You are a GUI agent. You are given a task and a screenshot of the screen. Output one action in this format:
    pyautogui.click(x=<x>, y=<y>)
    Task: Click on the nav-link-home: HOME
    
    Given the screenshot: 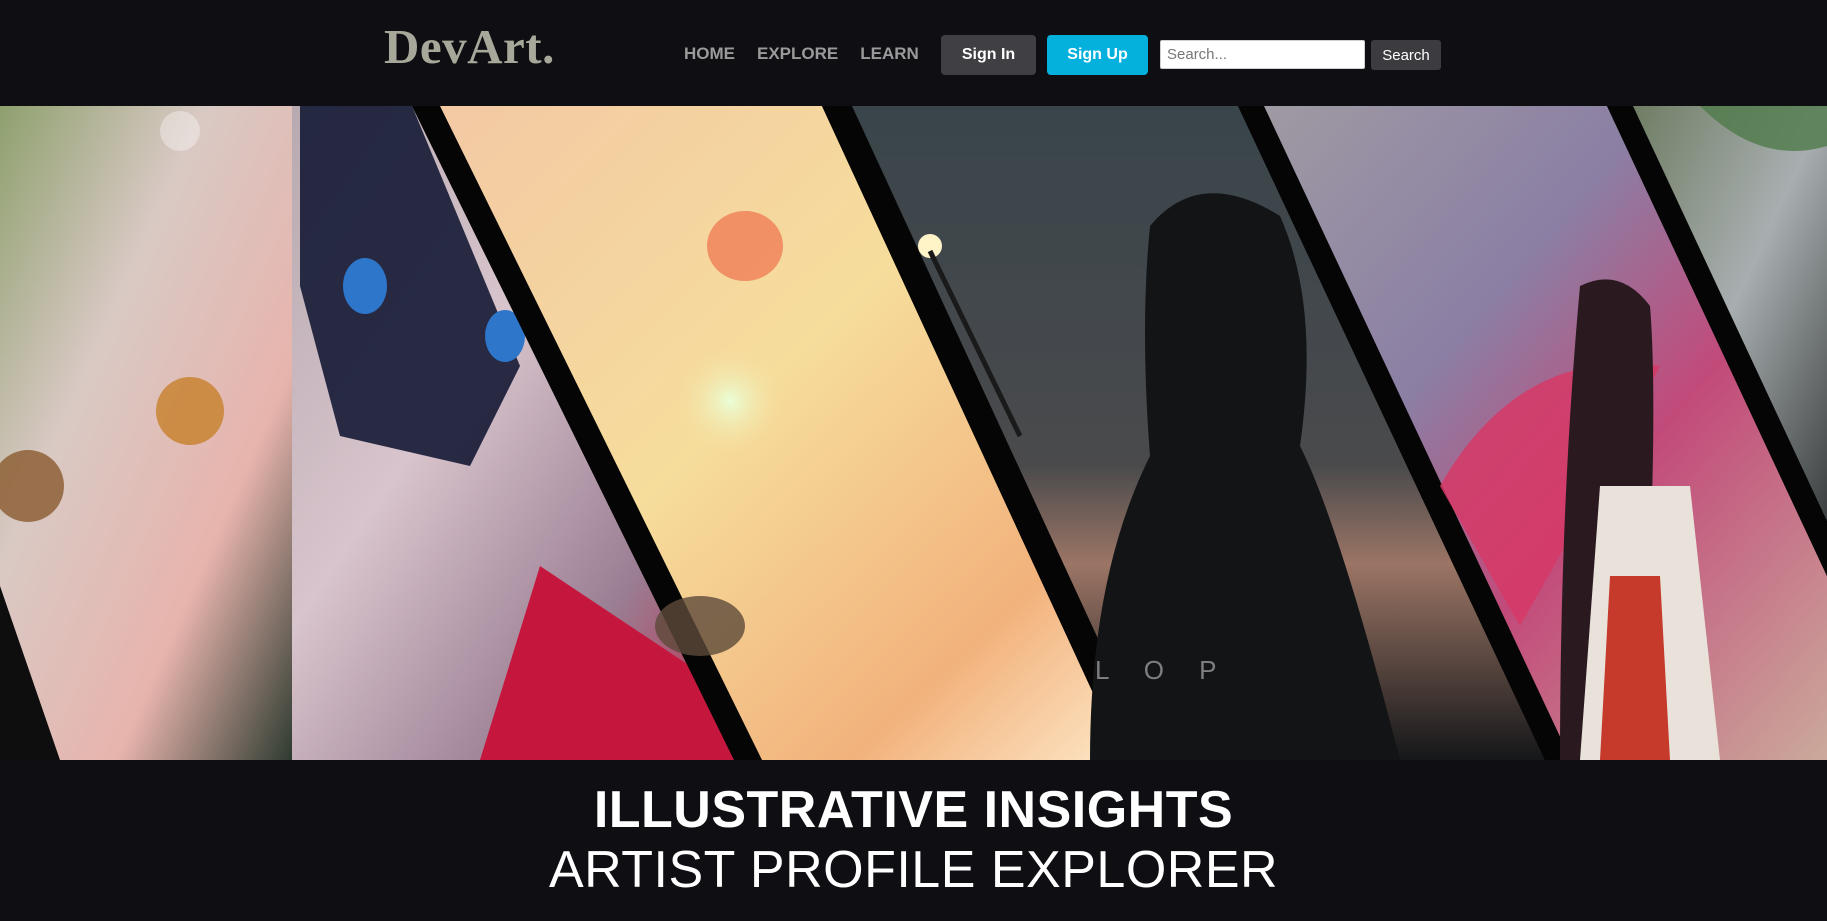 What is the action you would take?
    pyautogui.click(x=709, y=54)
    